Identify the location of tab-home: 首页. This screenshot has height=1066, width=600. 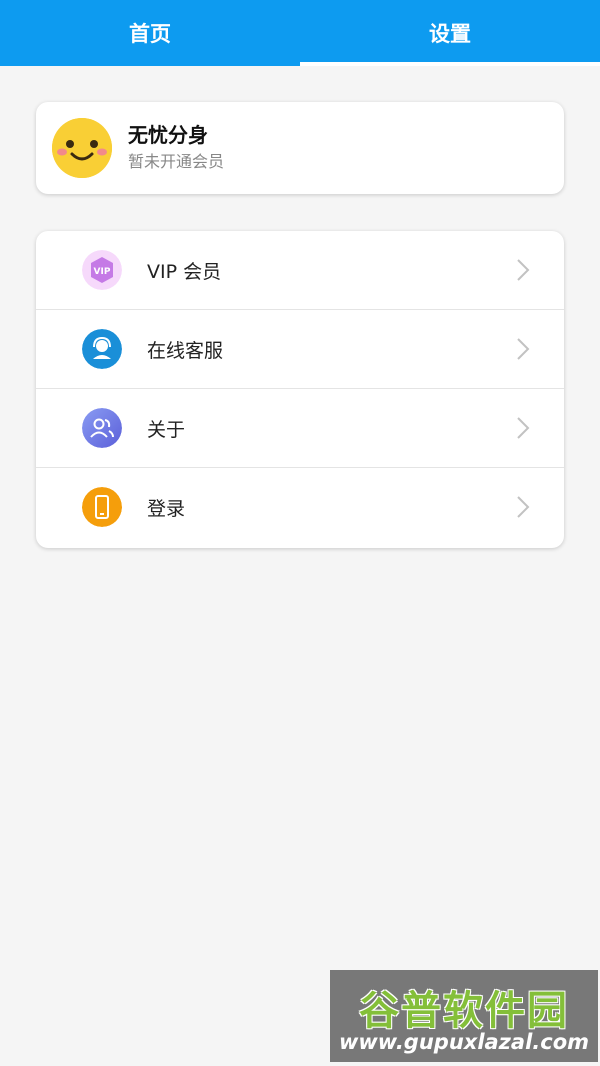
(150, 33).